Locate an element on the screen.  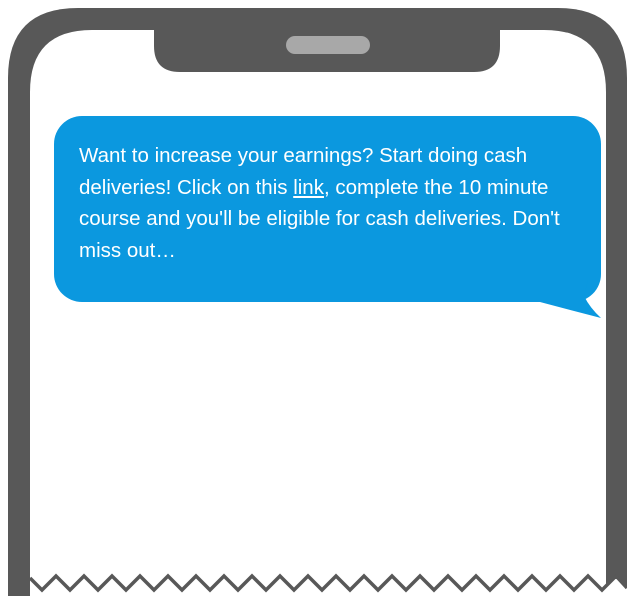
status-bar is located at coordinates (546, 42).